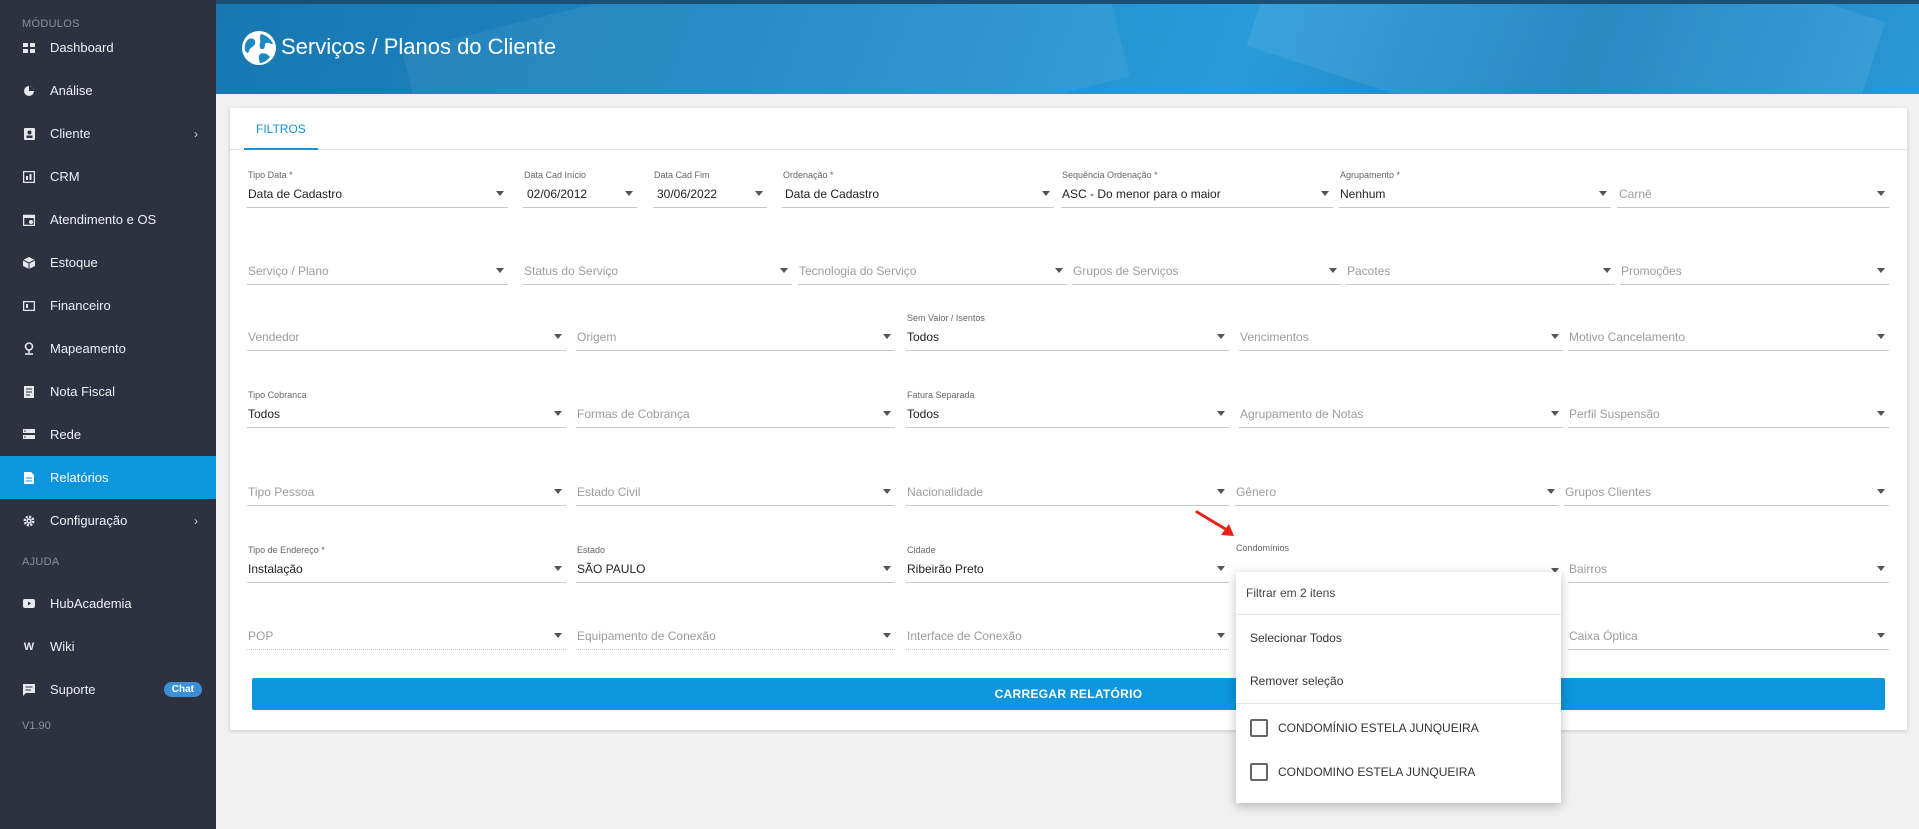  I want to click on estado-civil-select: Estado Civil, so click(735, 487).